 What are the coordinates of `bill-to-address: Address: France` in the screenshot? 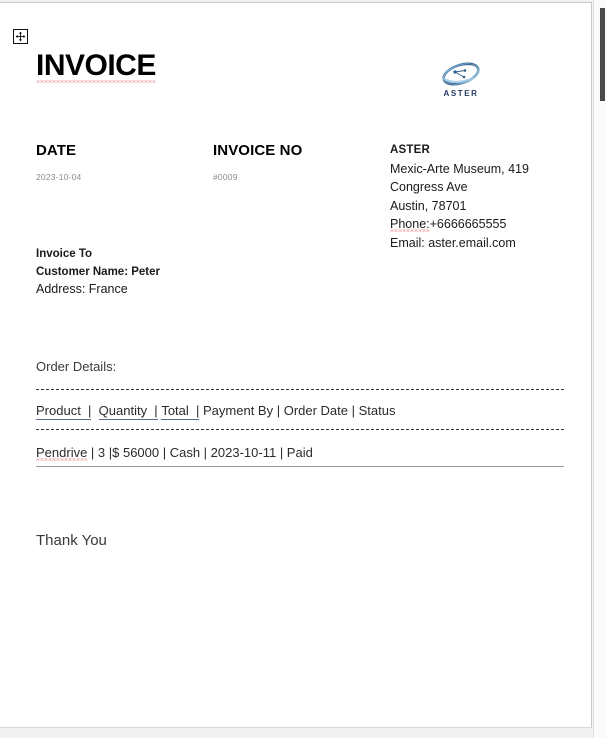 It's located at (82, 289).